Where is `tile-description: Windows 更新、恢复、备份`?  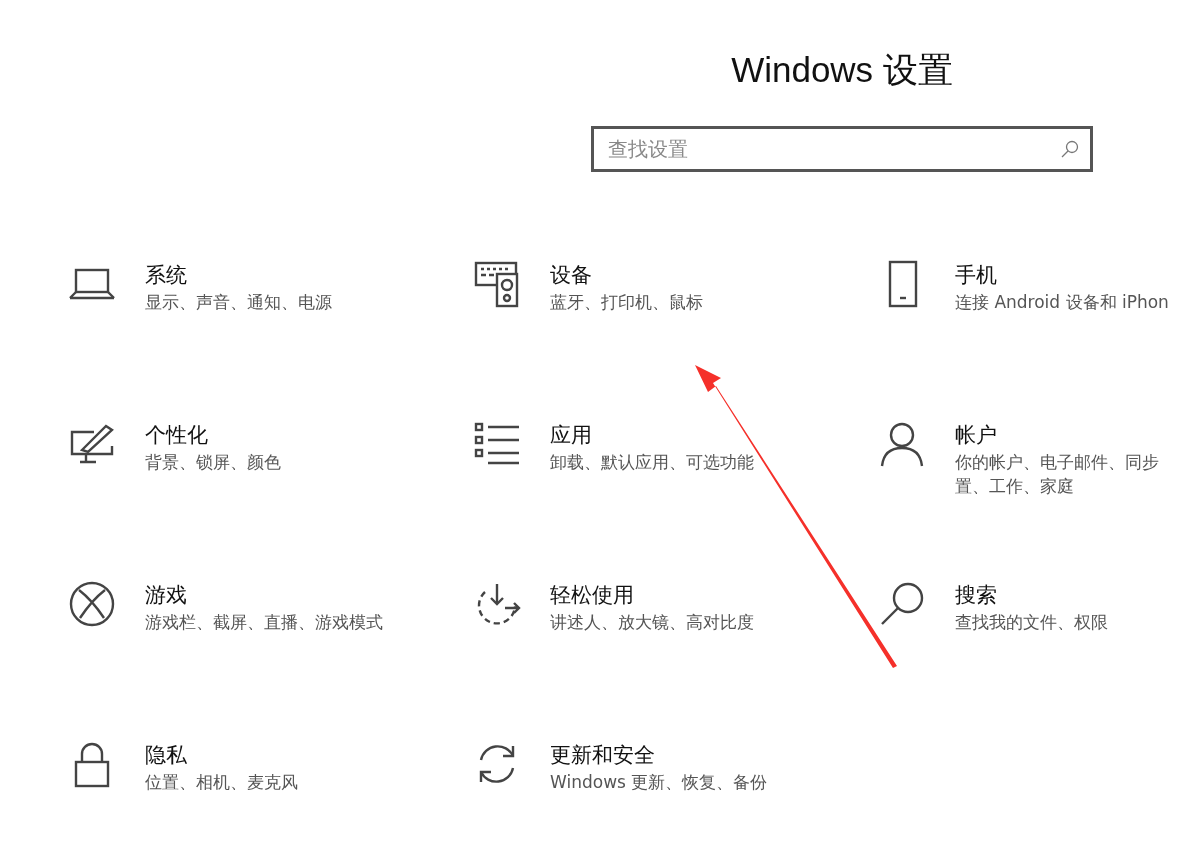 tile-description: Windows 更新、恢复、备份 is located at coordinates (659, 782).